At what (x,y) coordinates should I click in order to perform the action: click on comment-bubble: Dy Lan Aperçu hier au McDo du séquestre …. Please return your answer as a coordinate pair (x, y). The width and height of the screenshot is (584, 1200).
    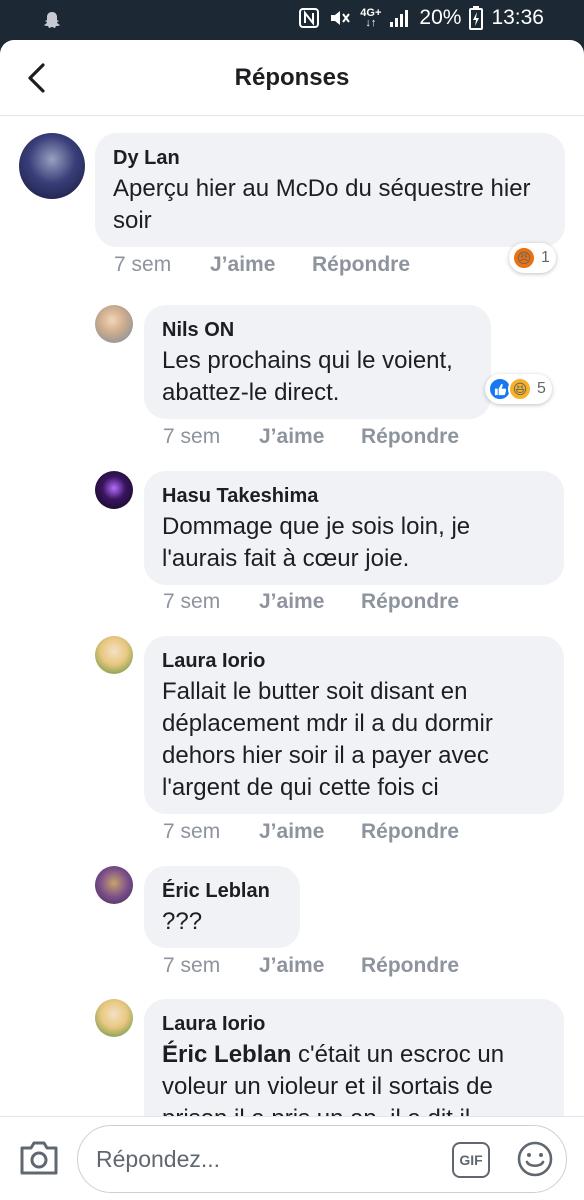
    Looking at the image, I should click on (330, 190).